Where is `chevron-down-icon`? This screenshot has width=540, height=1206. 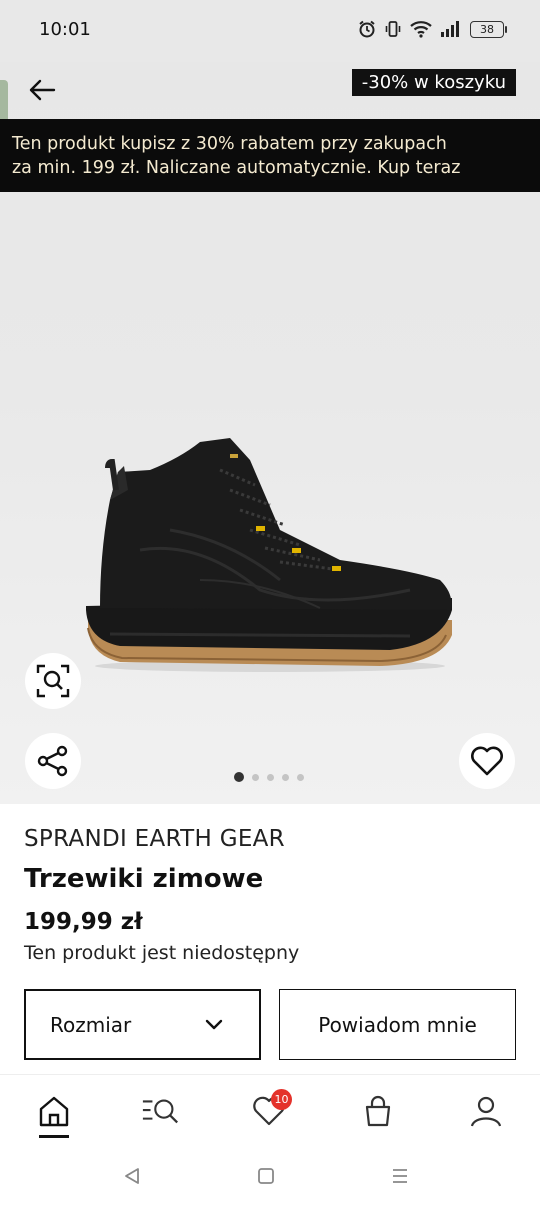
chevron-down-icon is located at coordinates (214, 1024).